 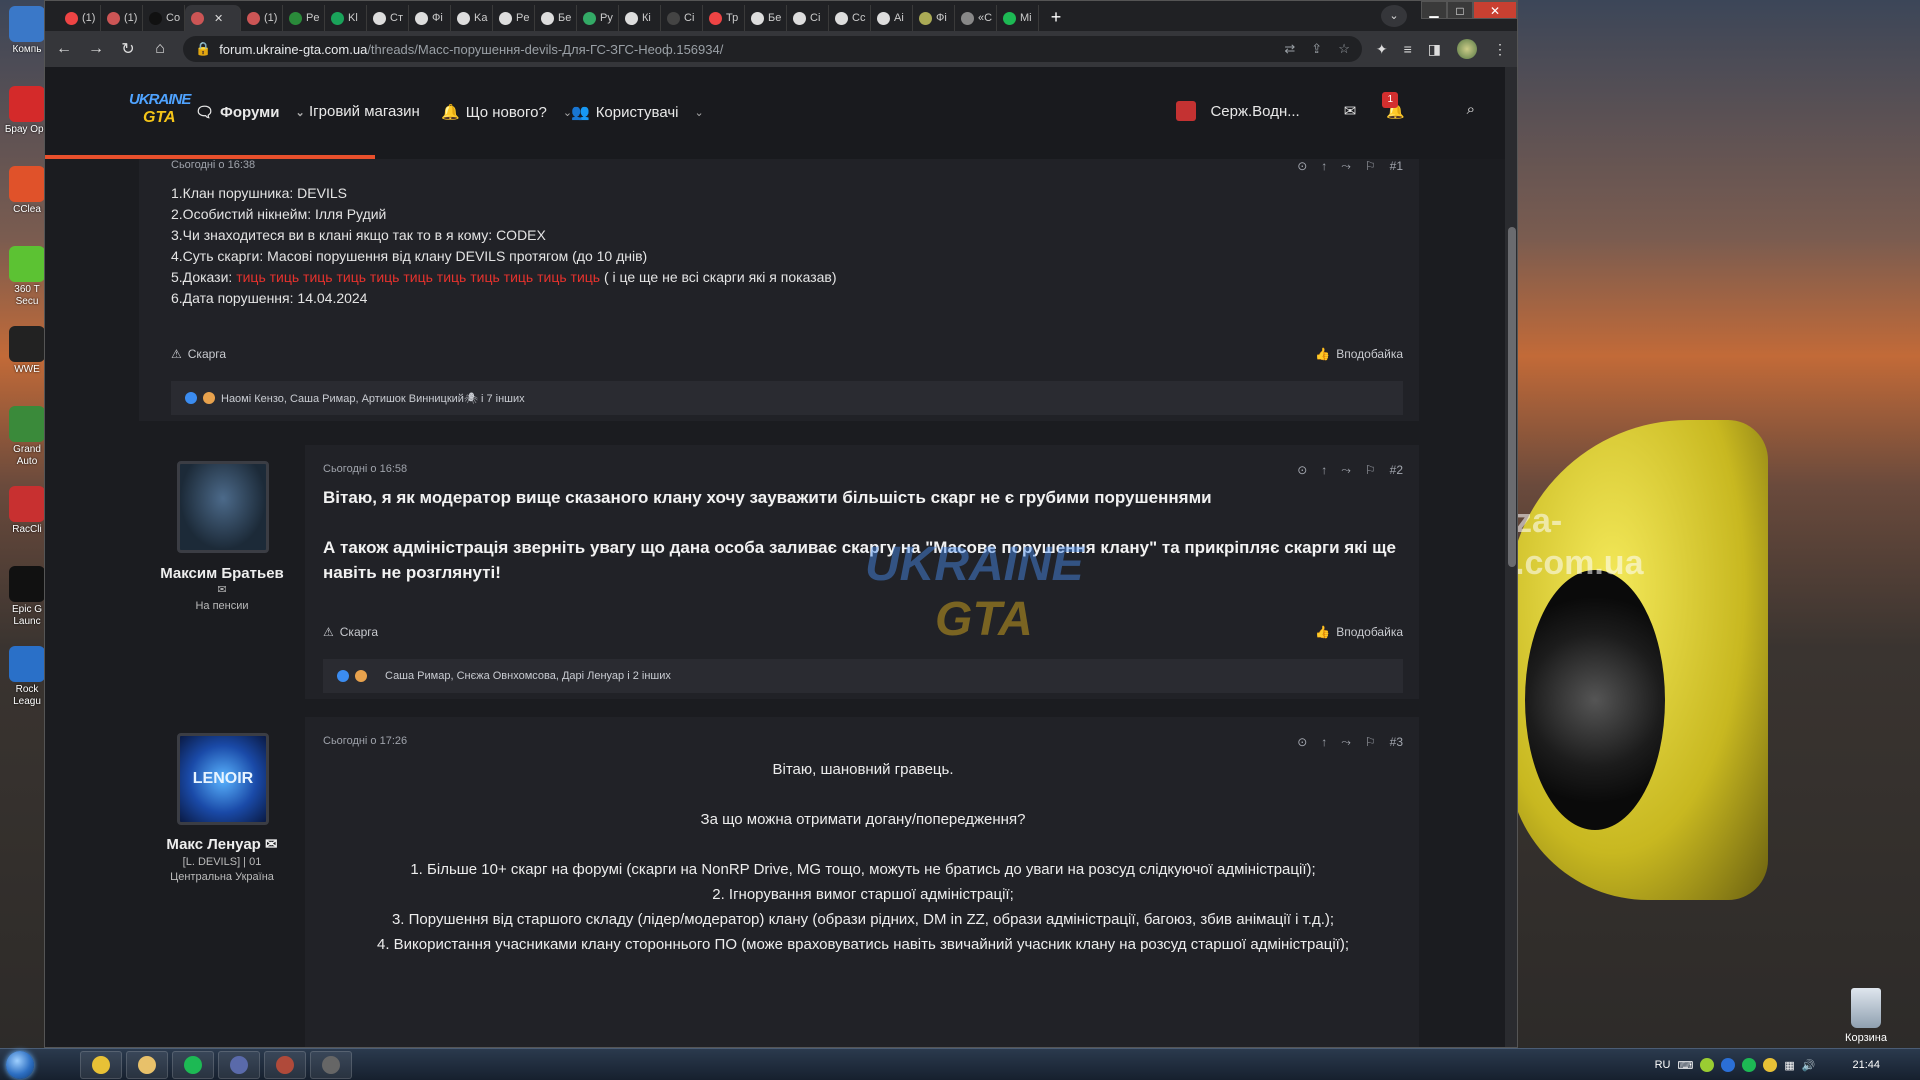 What do you see at coordinates (203, 49) in the screenshot?
I see `lock-icon: 🔒` at bounding box center [203, 49].